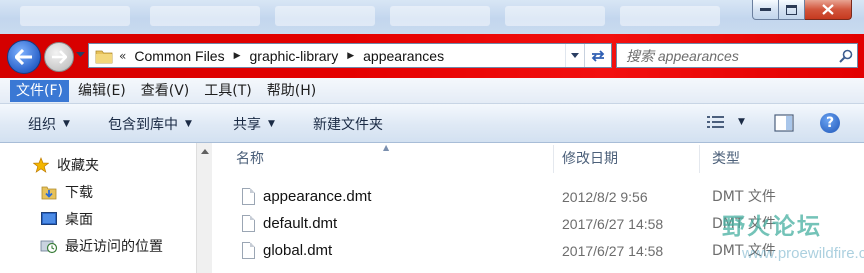 The height and width of the screenshot is (273, 864). What do you see at coordinates (102, 91) in the screenshot?
I see `menu-edit: 编辑(E)` at bounding box center [102, 91].